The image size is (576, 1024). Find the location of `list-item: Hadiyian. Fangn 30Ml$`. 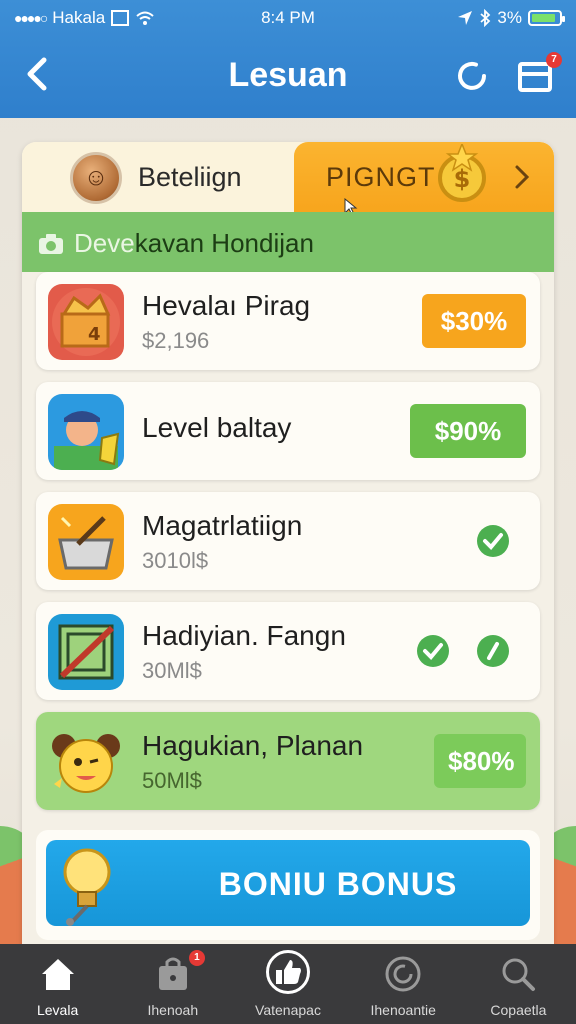

list-item: Hadiyian. Fangn 30Ml$ is located at coordinates (288, 651).